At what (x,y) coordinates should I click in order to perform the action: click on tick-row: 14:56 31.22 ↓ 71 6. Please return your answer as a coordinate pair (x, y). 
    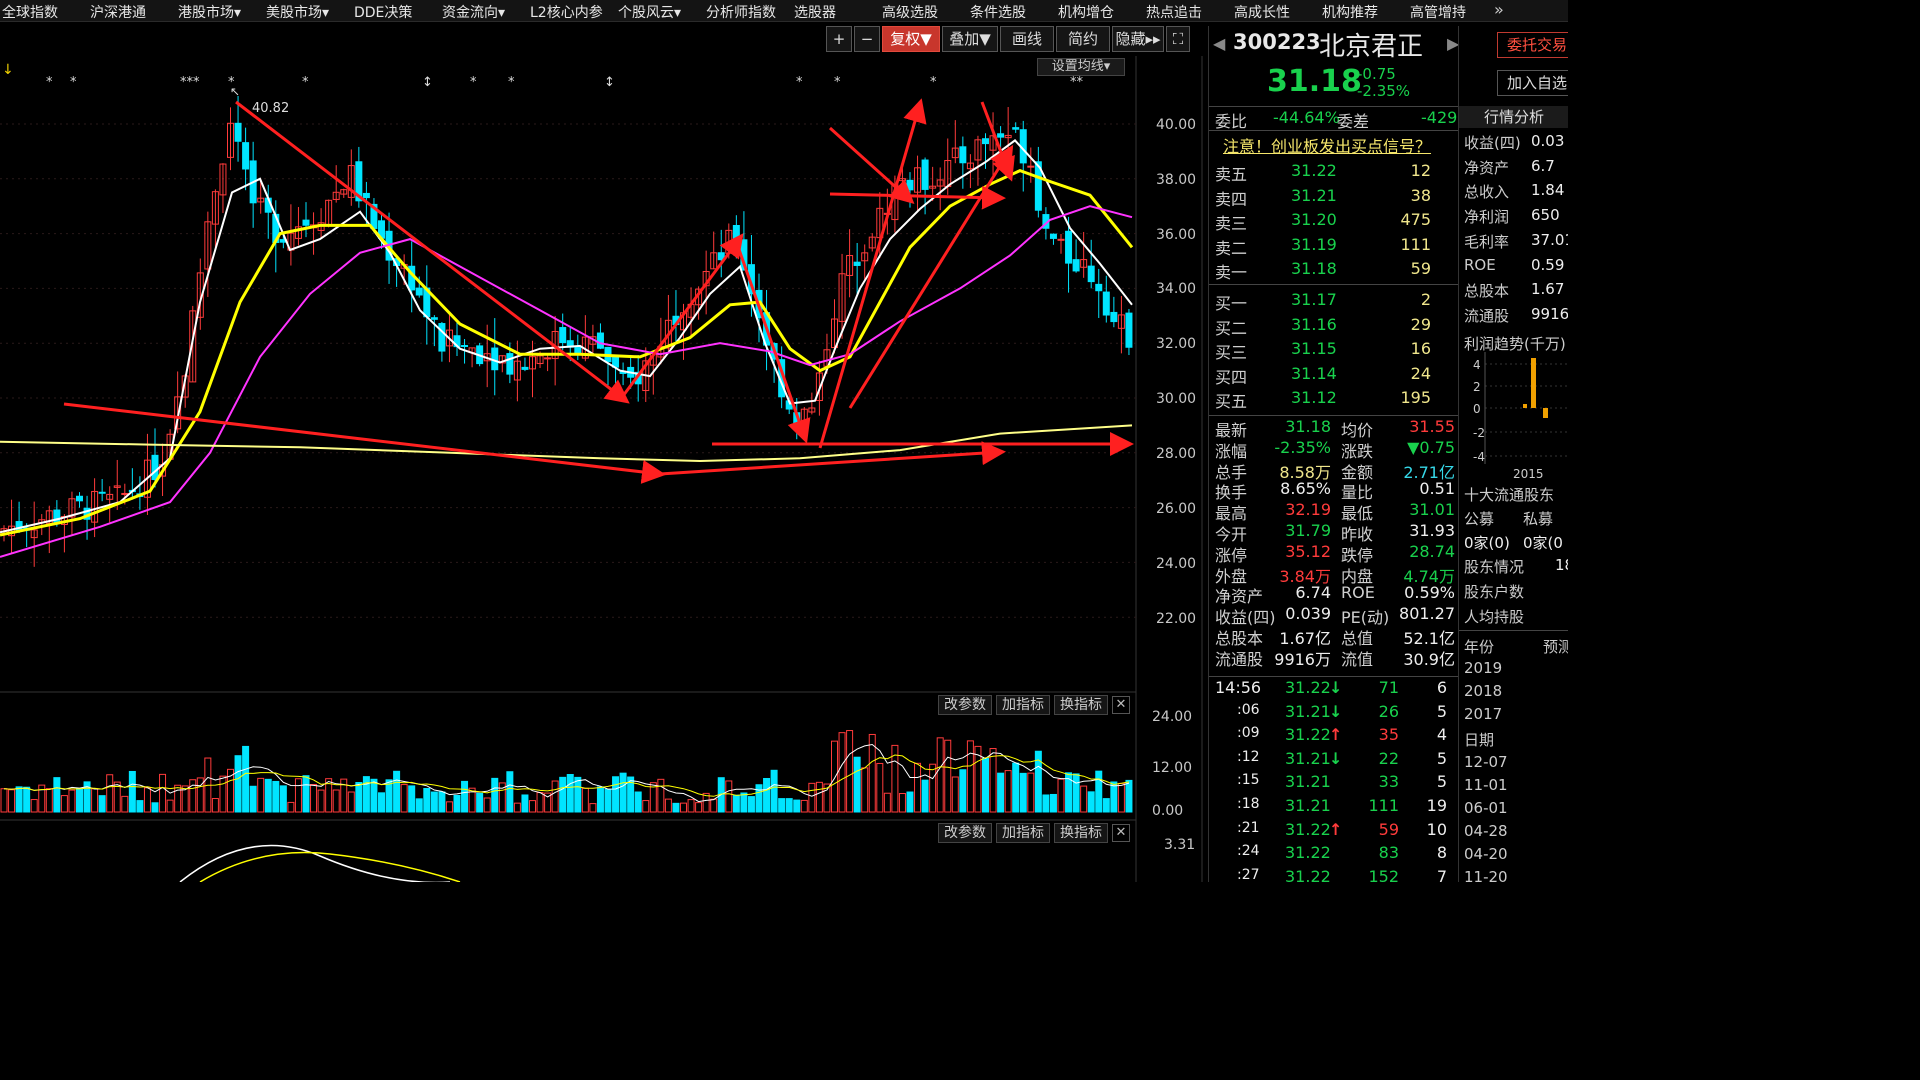
    Looking at the image, I should click on (1335, 688).